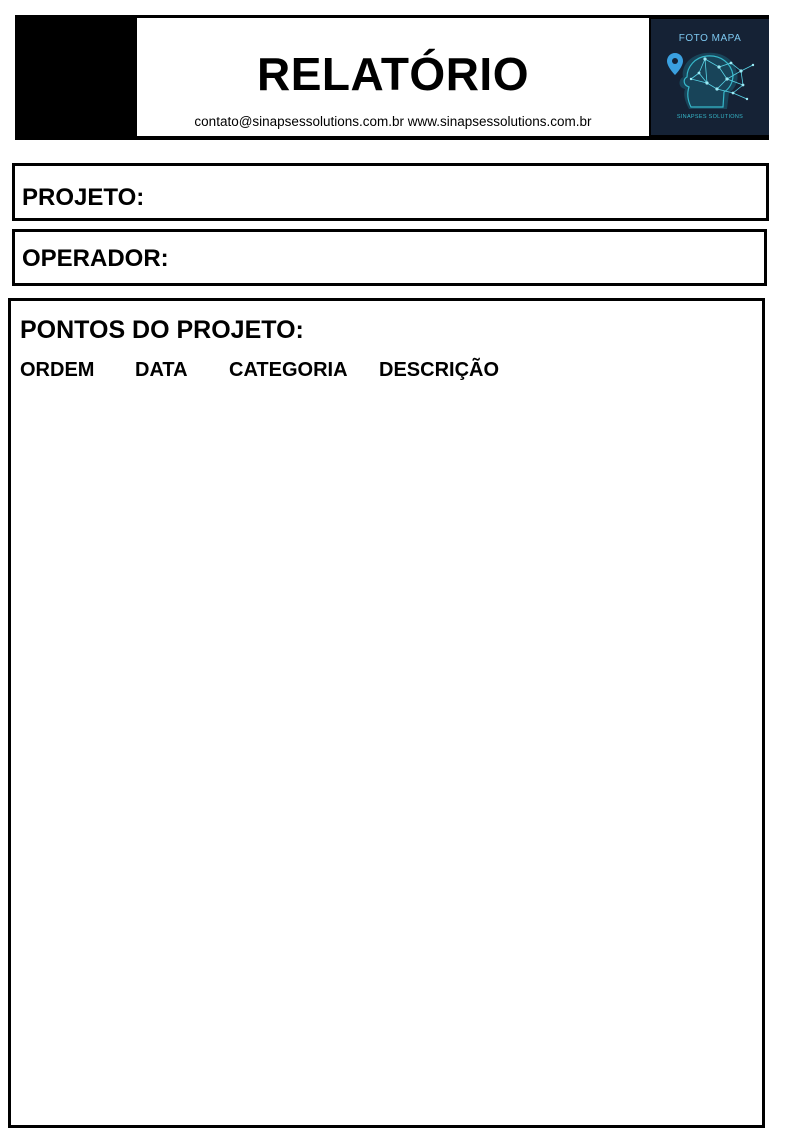 Image resolution: width=792 pixels, height=1128 pixels. I want to click on column-header-categoria: CATEGORIA, so click(288, 370).